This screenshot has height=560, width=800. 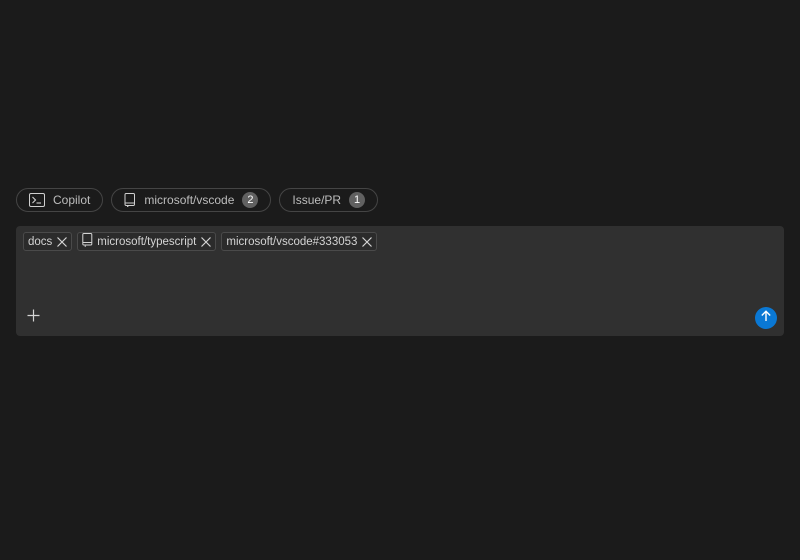 What do you see at coordinates (357, 200) in the screenshot?
I see `issue-pr-count-badge: 1` at bounding box center [357, 200].